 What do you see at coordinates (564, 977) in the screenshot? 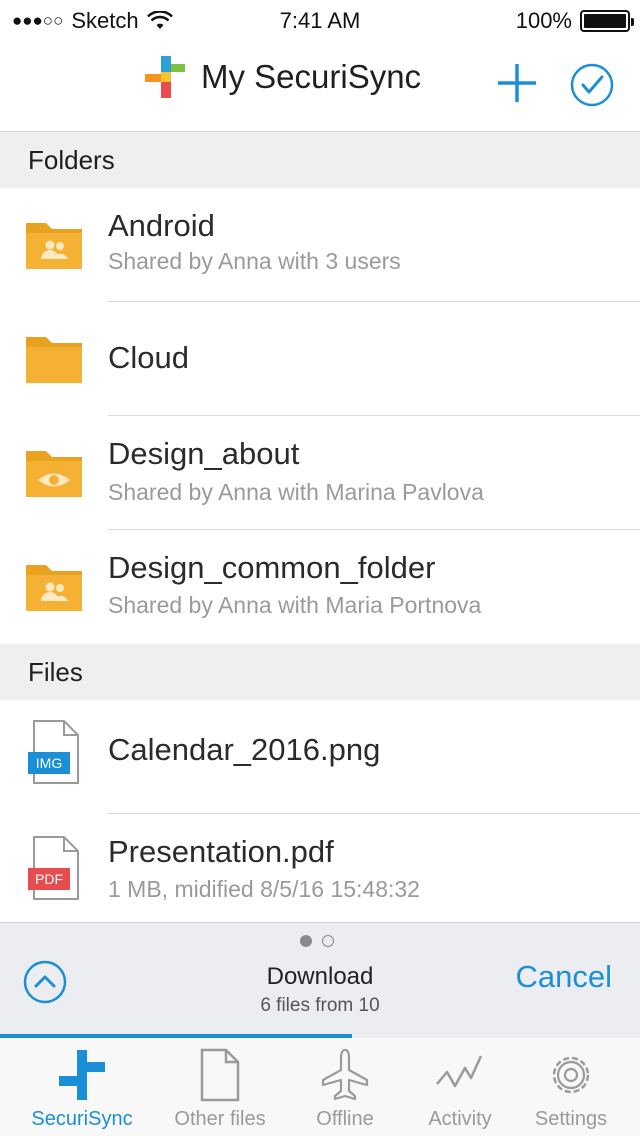
I see `cancel-button: Cancel` at bounding box center [564, 977].